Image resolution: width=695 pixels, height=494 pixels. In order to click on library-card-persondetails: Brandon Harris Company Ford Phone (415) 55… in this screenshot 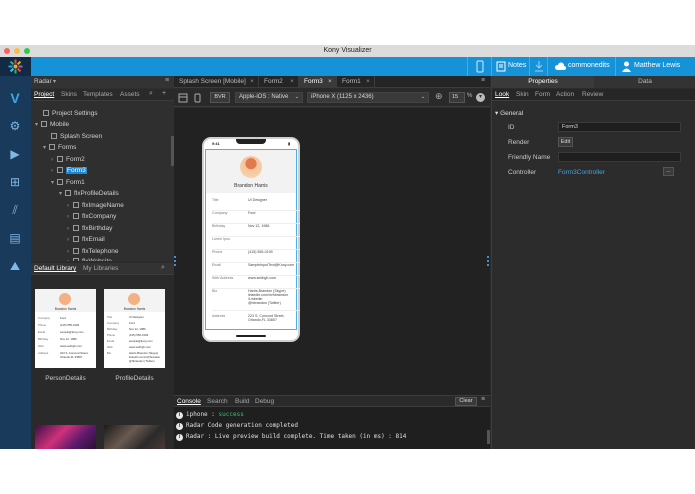, I will do `click(65, 328)`.